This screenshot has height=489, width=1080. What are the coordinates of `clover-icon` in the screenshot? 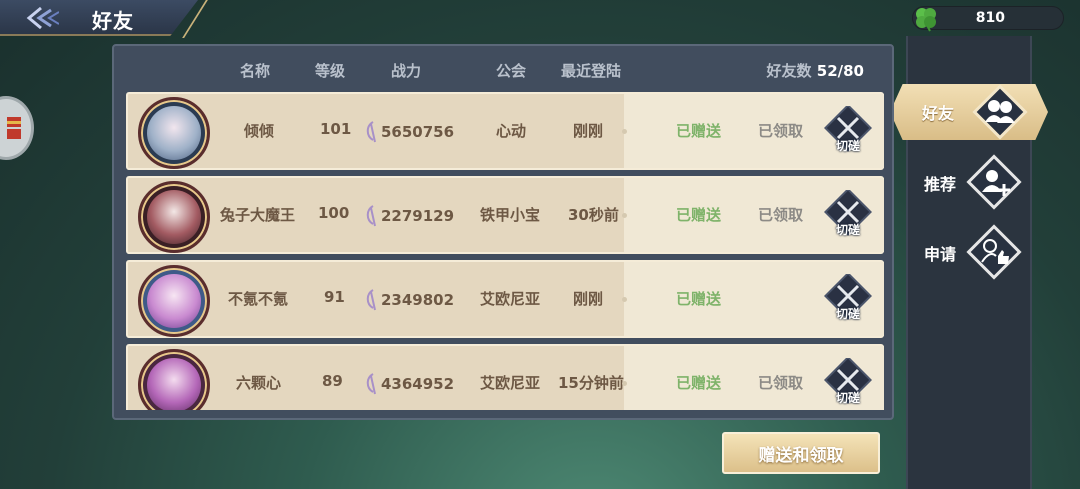 It's located at (926, 20).